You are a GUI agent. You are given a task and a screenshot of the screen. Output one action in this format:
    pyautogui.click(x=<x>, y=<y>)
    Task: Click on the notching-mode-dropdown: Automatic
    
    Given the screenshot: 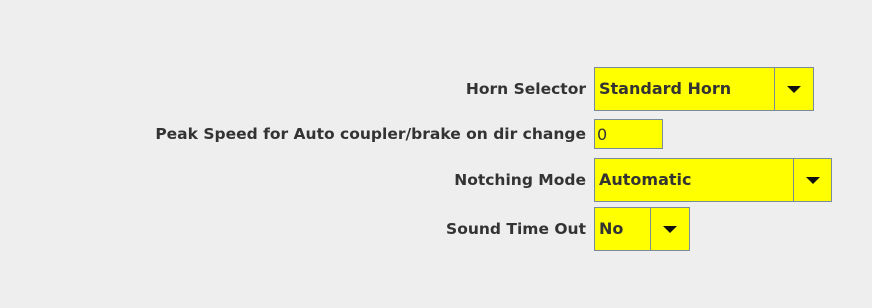 What is the action you would take?
    pyautogui.click(x=713, y=180)
    